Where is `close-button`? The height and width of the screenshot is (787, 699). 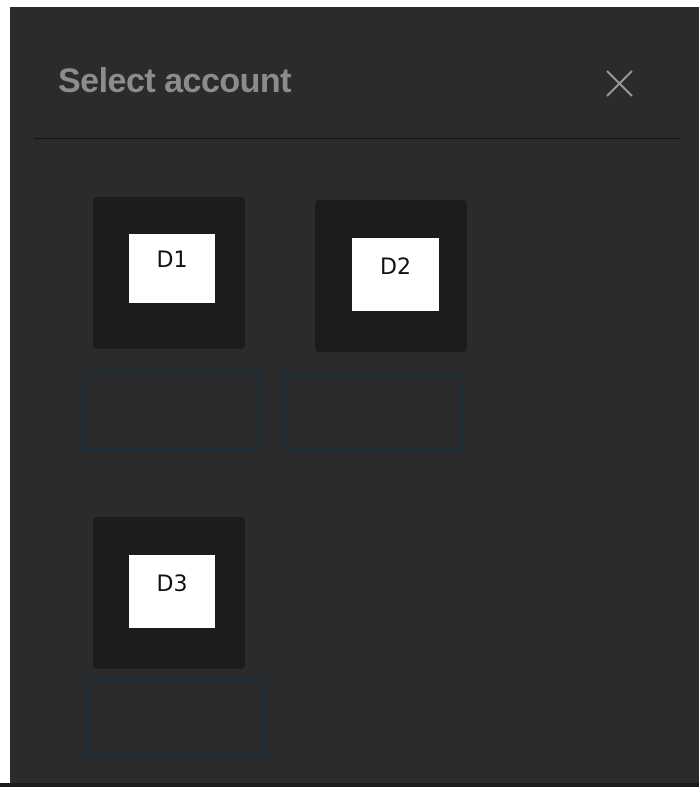 close-button is located at coordinates (616, 85).